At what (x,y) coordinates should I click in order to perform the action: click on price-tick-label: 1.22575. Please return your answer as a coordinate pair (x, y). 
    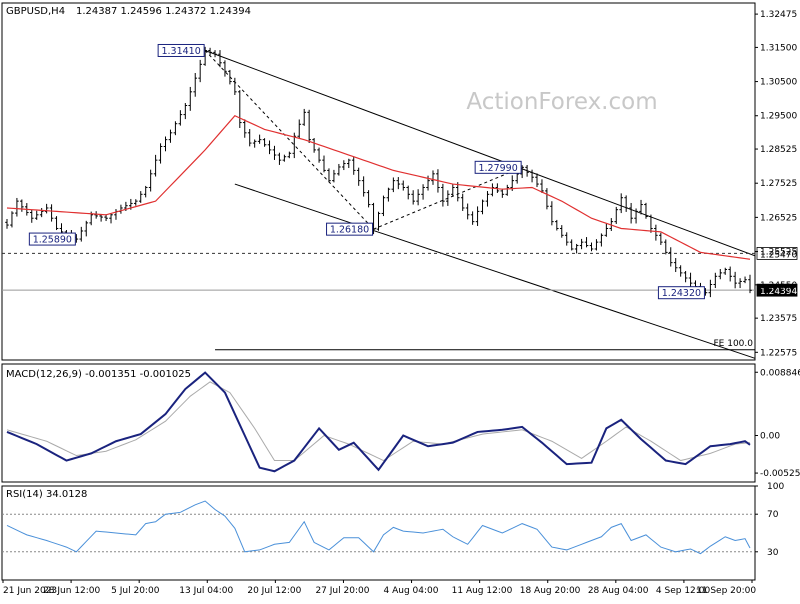
    Looking at the image, I should click on (778, 353).